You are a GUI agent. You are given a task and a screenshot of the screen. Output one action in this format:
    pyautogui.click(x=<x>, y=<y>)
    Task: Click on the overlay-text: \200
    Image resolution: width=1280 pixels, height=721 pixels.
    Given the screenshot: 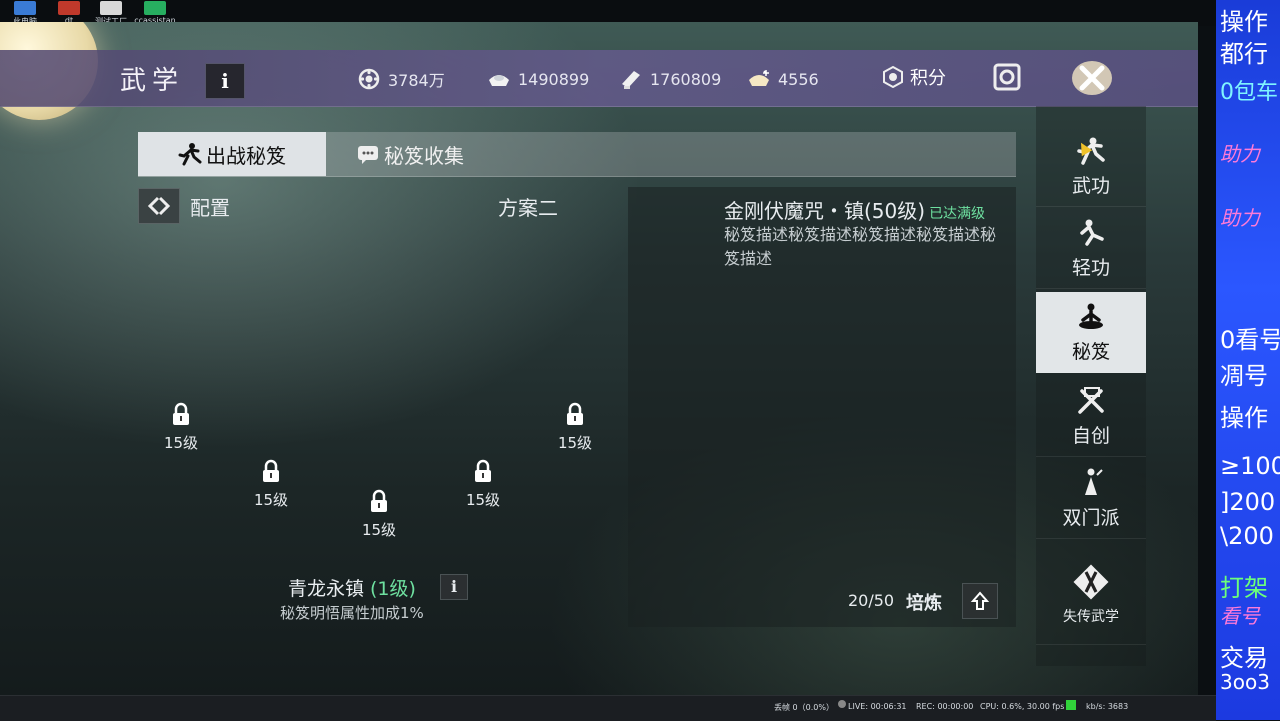 What is the action you would take?
    pyautogui.click(x=1247, y=536)
    